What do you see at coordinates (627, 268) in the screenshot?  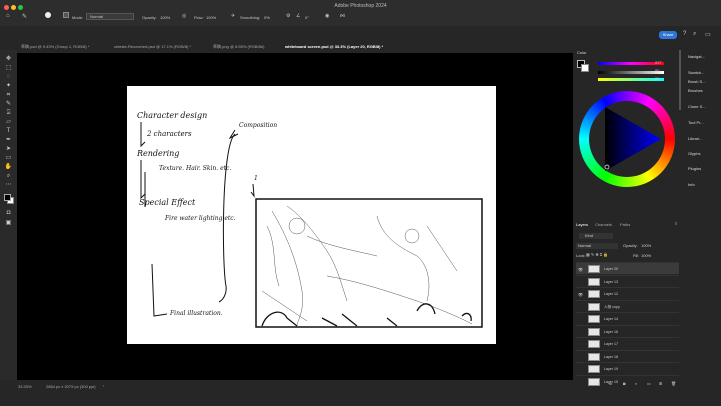 I see `layer-row: 👁 Layer 20` at bounding box center [627, 268].